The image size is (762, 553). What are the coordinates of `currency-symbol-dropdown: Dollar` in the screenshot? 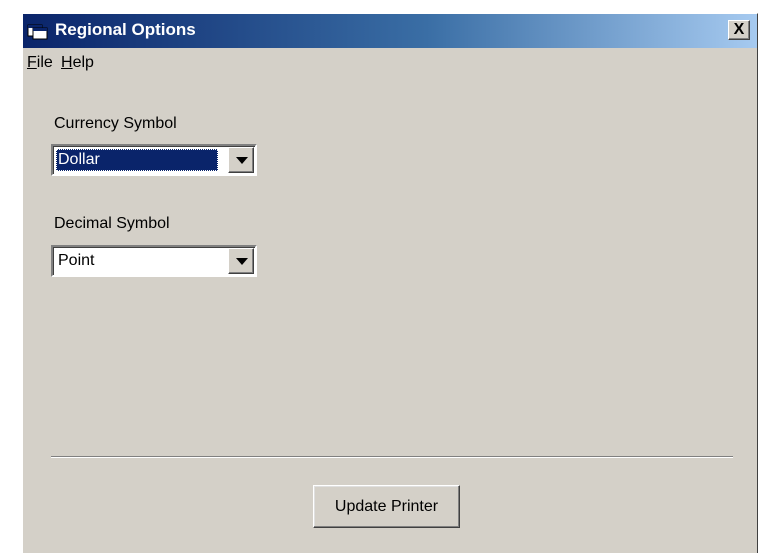 It's located at (154, 160).